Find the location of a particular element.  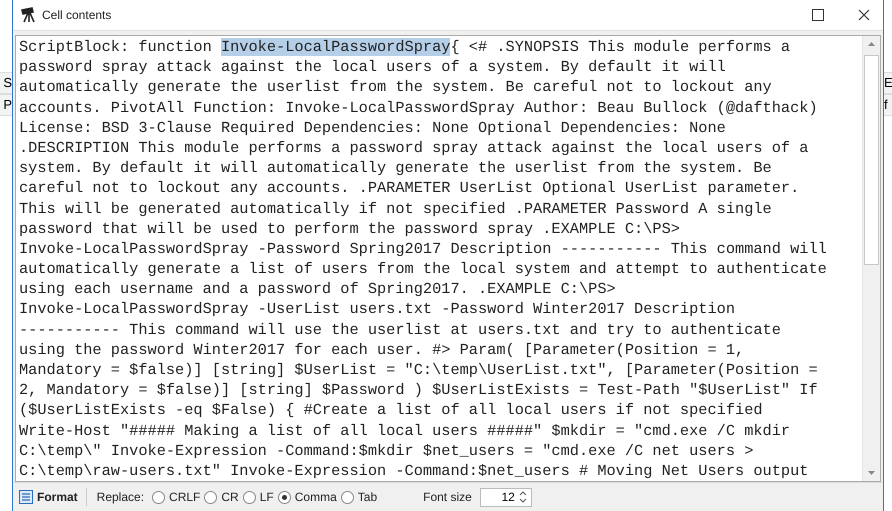

background-text: S is located at coordinates (7, 83).